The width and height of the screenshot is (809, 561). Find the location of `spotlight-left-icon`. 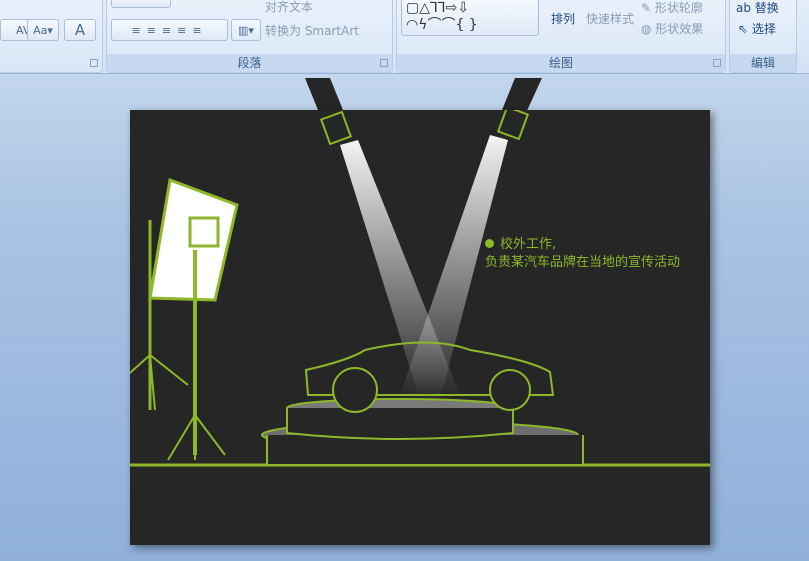

spotlight-left-icon is located at coordinates (336, 128).